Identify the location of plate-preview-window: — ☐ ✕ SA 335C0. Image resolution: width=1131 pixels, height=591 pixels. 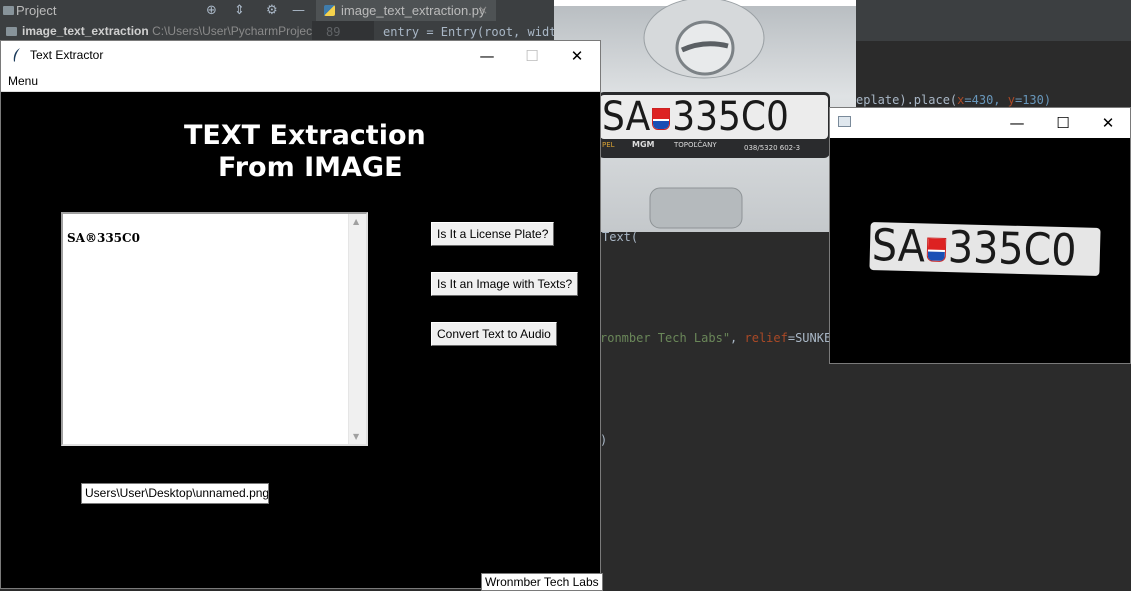
(980, 235).